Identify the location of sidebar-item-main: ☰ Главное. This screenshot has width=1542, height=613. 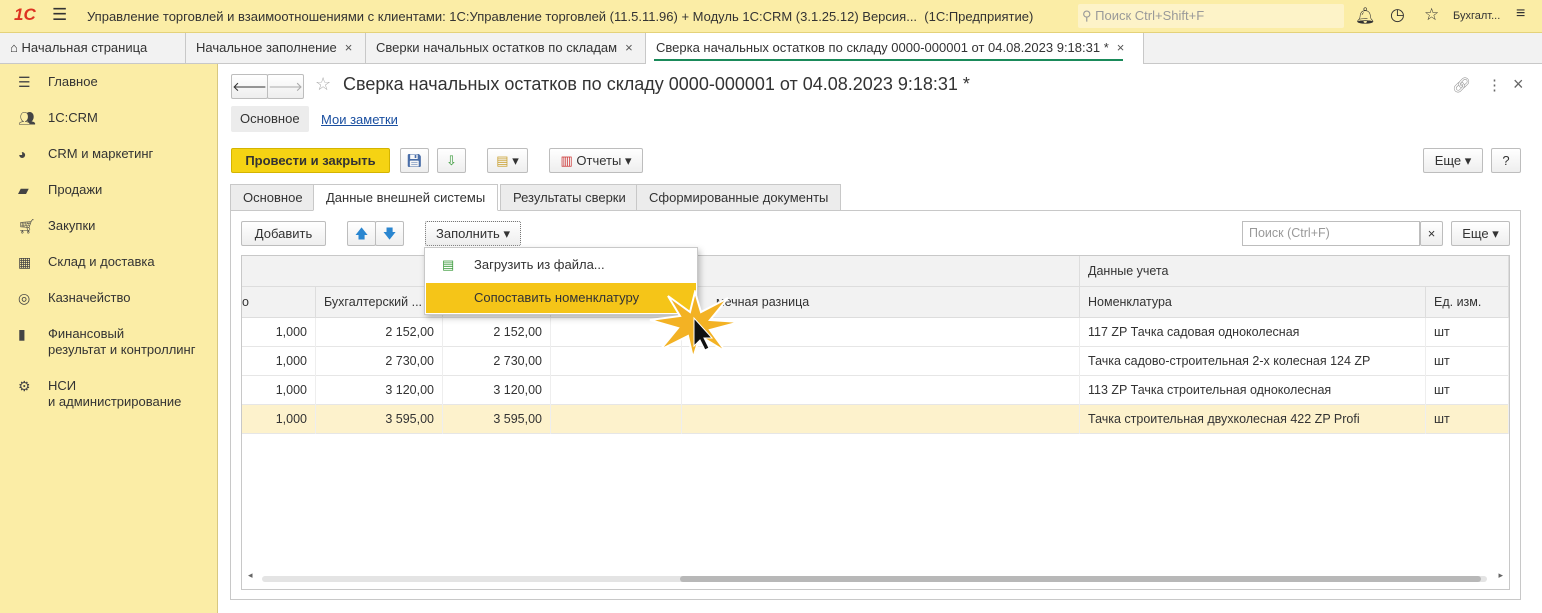
(58, 82).